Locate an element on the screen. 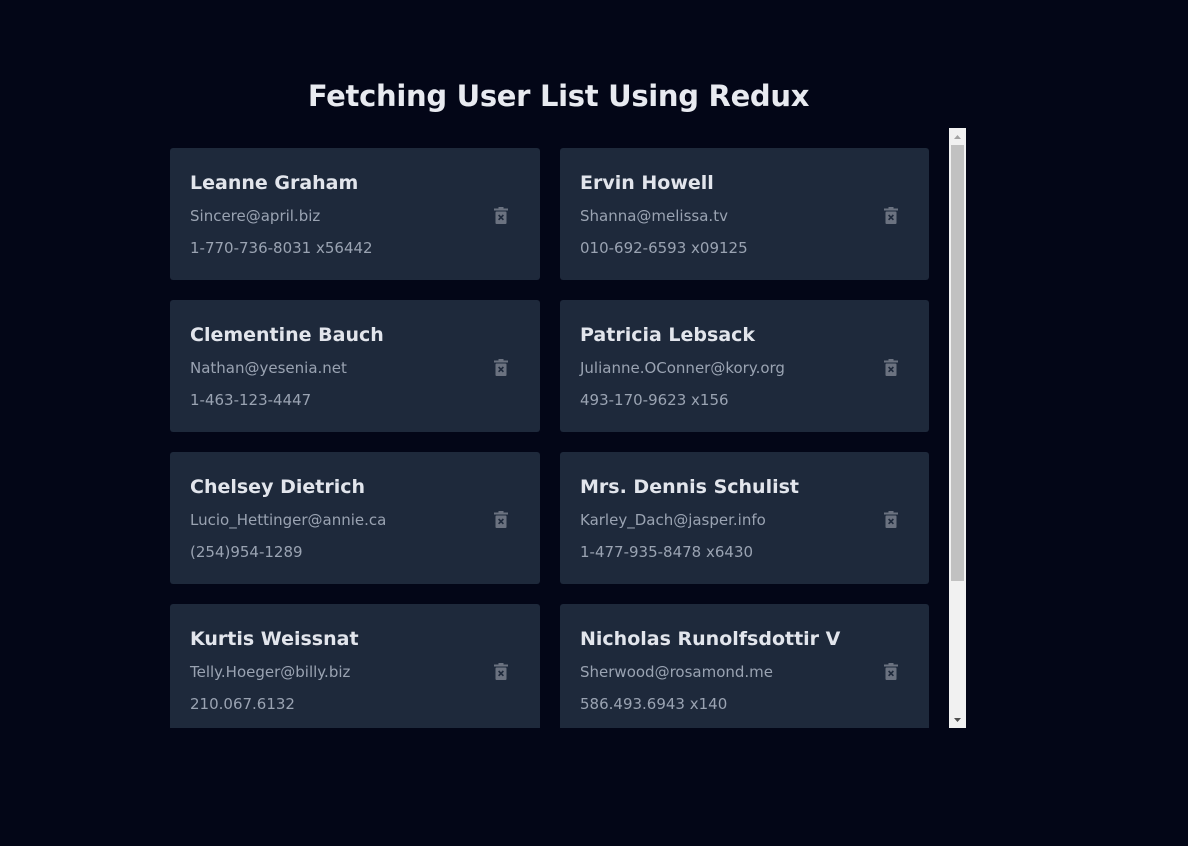  user-name: Patricia Lebsack is located at coordinates (668, 335).